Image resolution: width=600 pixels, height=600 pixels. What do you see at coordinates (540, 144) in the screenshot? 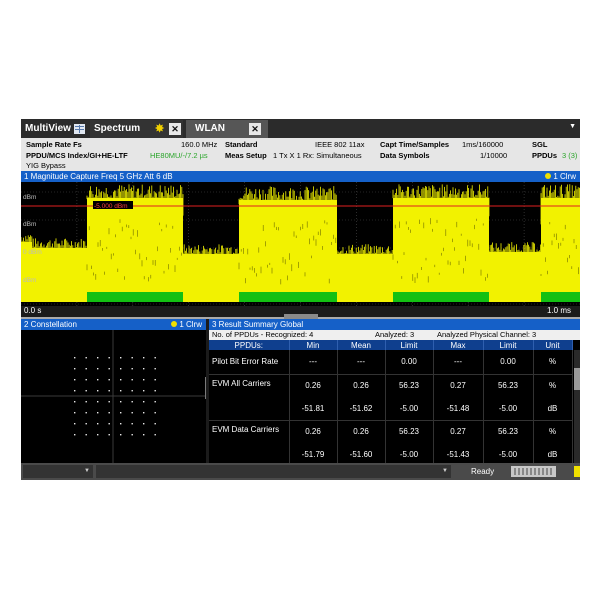
I see `sweep-mode: SGL` at bounding box center [540, 144].